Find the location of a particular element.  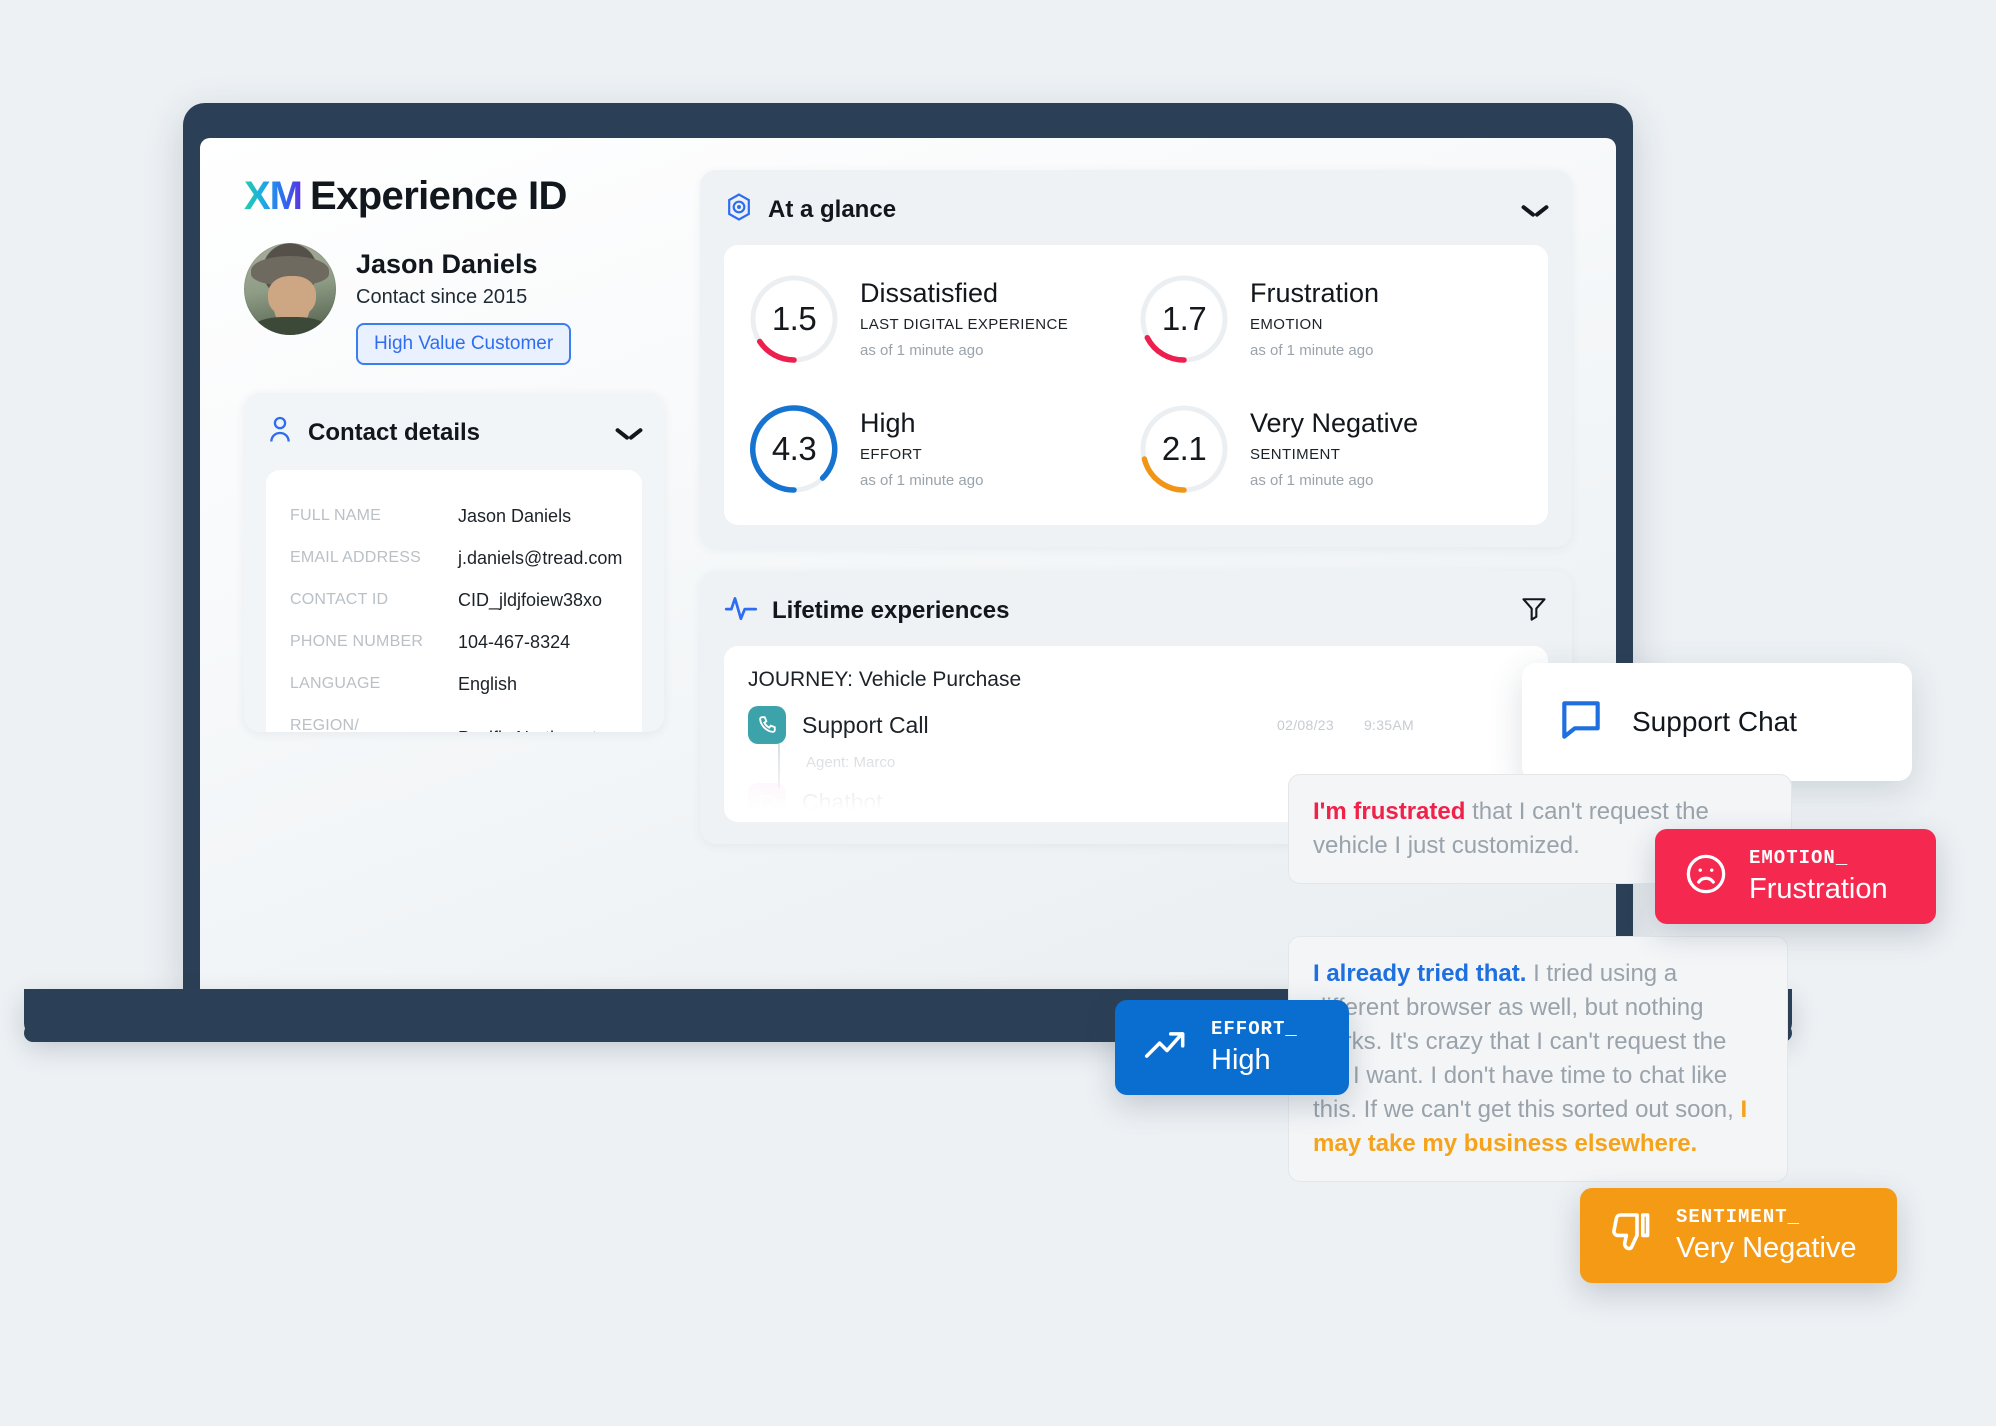

status-badge-high-value: High Value Customer is located at coordinates (464, 344).